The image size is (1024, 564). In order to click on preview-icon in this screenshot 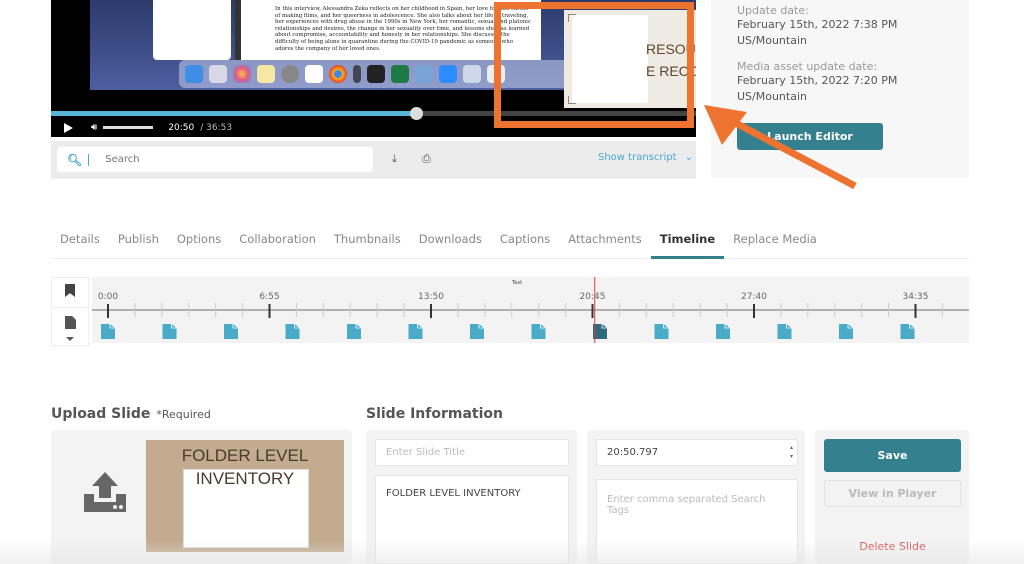, I will do `click(472, 74)`.